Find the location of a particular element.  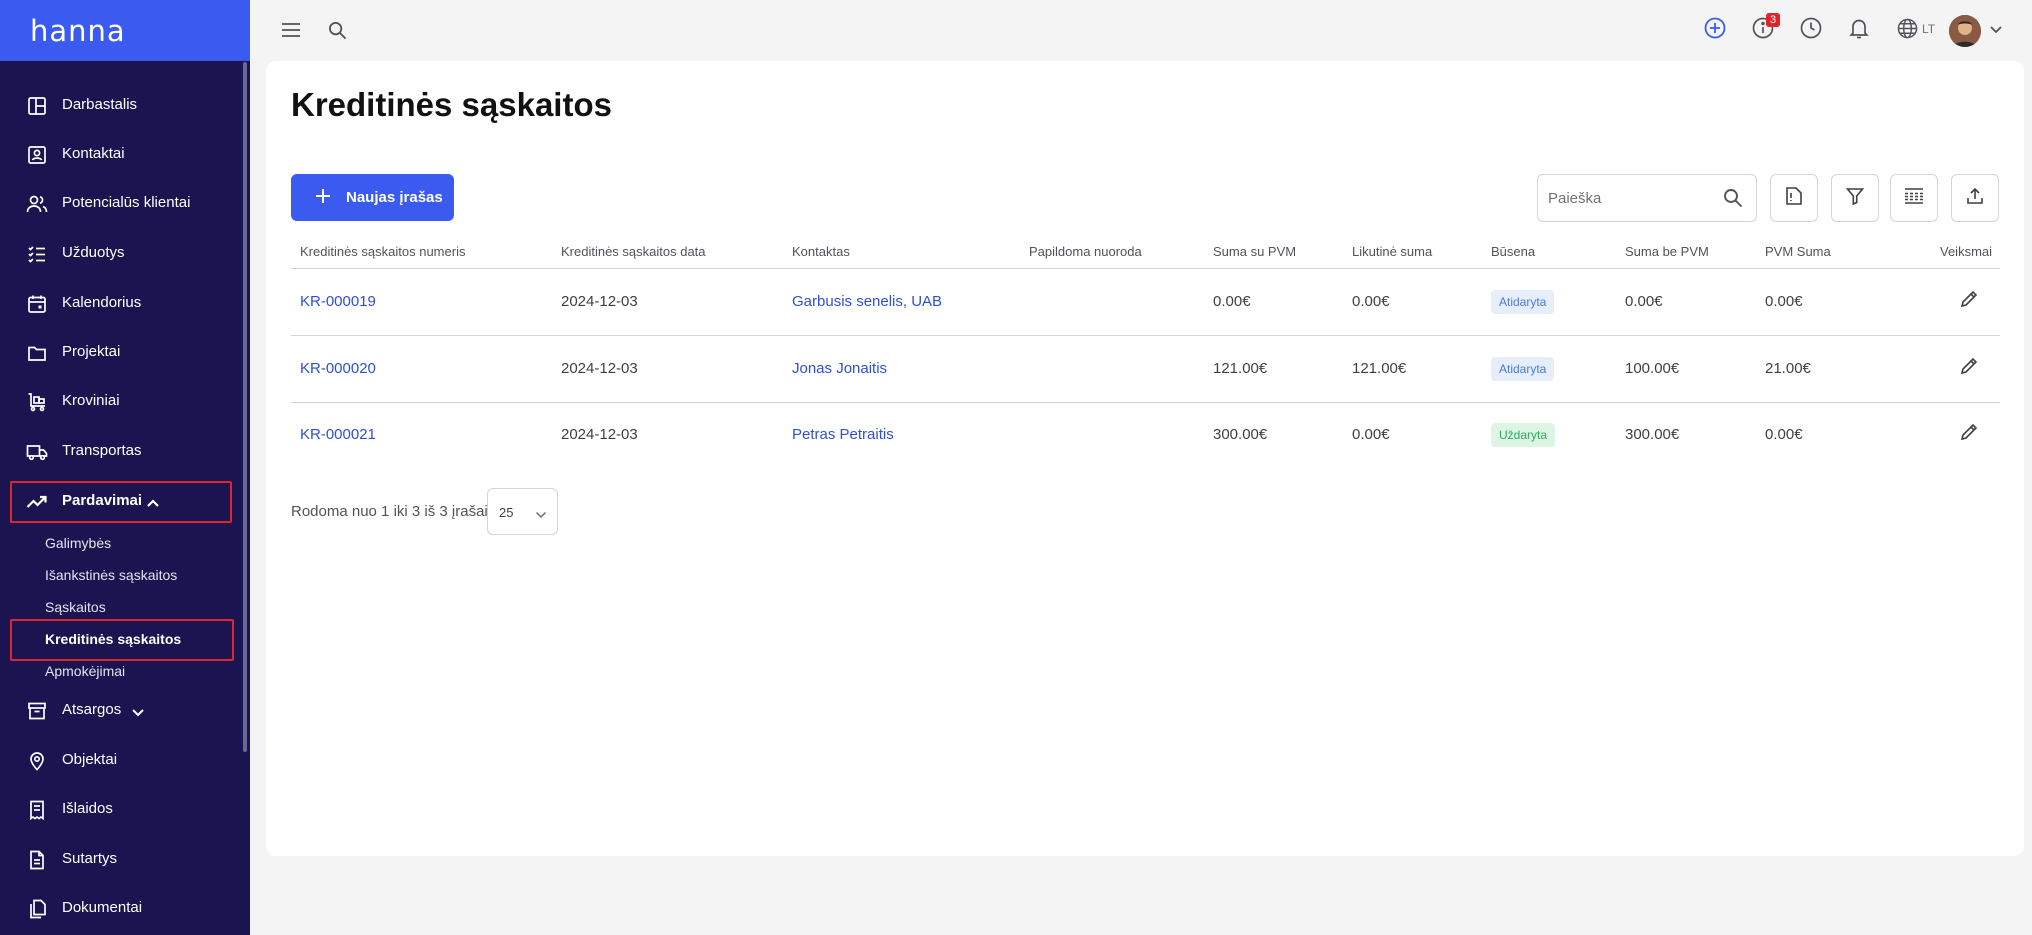

add-circle-icon is located at coordinates (1715, 28).